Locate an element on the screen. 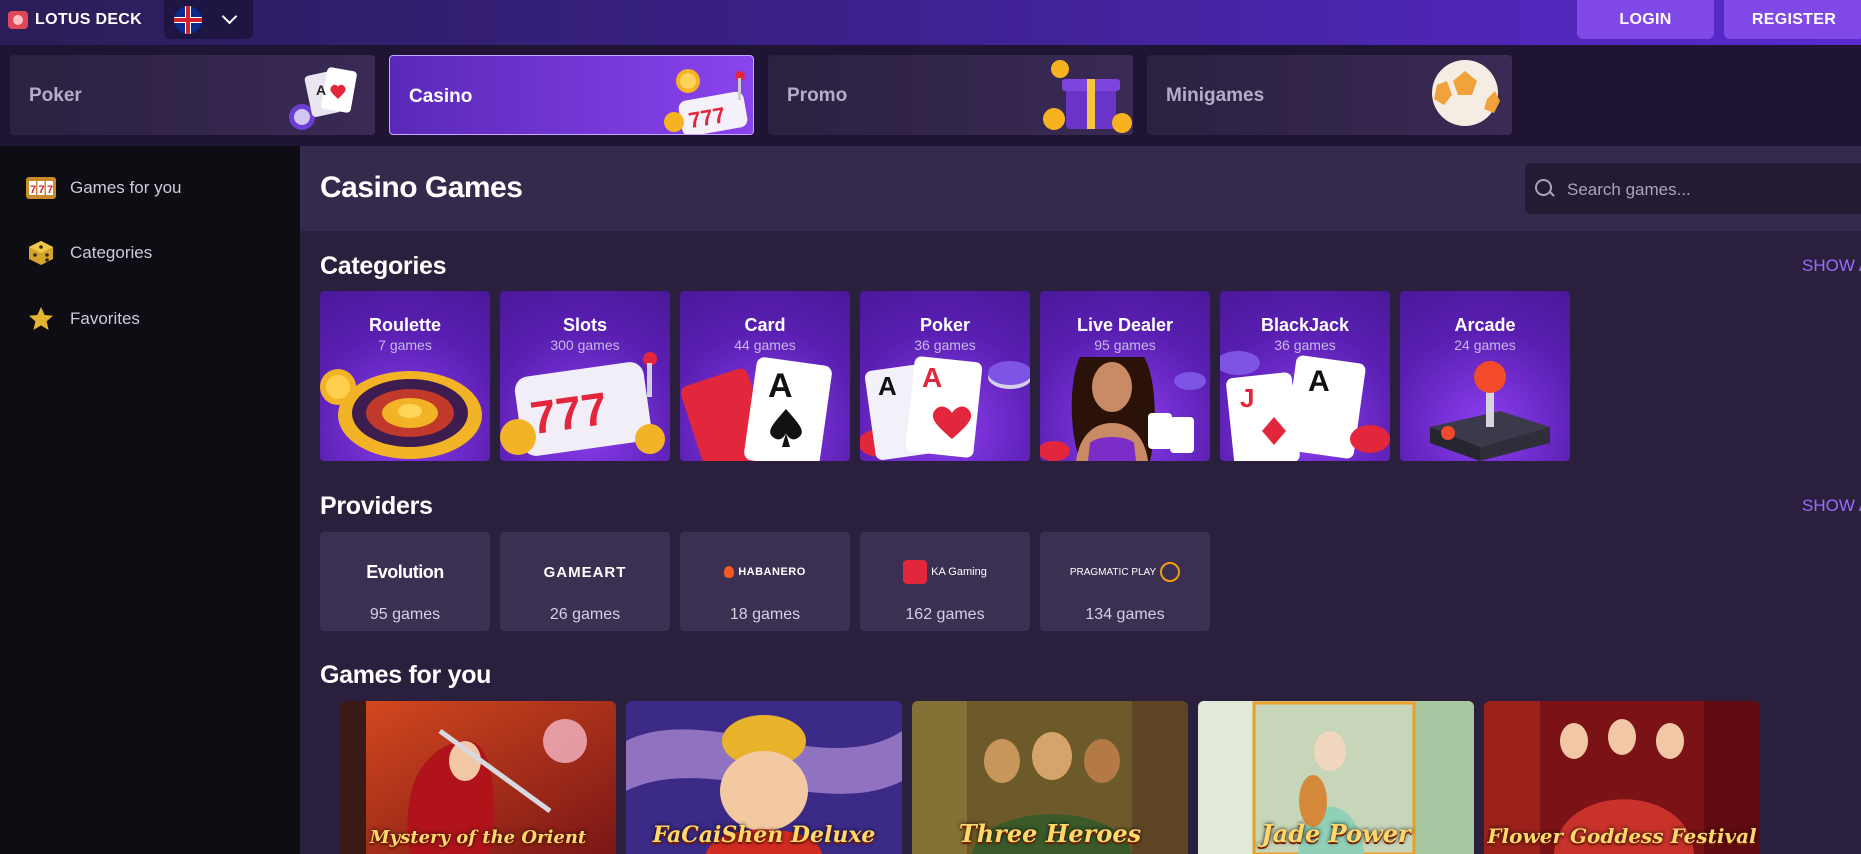 The image size is (1861, 854). provider-count: 162 games is located at coordinates (945, 614).